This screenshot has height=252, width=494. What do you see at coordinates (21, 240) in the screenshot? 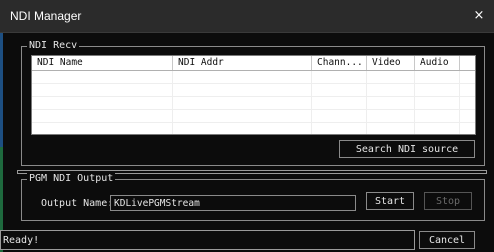
I see `status-text: Ready!` at bounding box center [21, 240].